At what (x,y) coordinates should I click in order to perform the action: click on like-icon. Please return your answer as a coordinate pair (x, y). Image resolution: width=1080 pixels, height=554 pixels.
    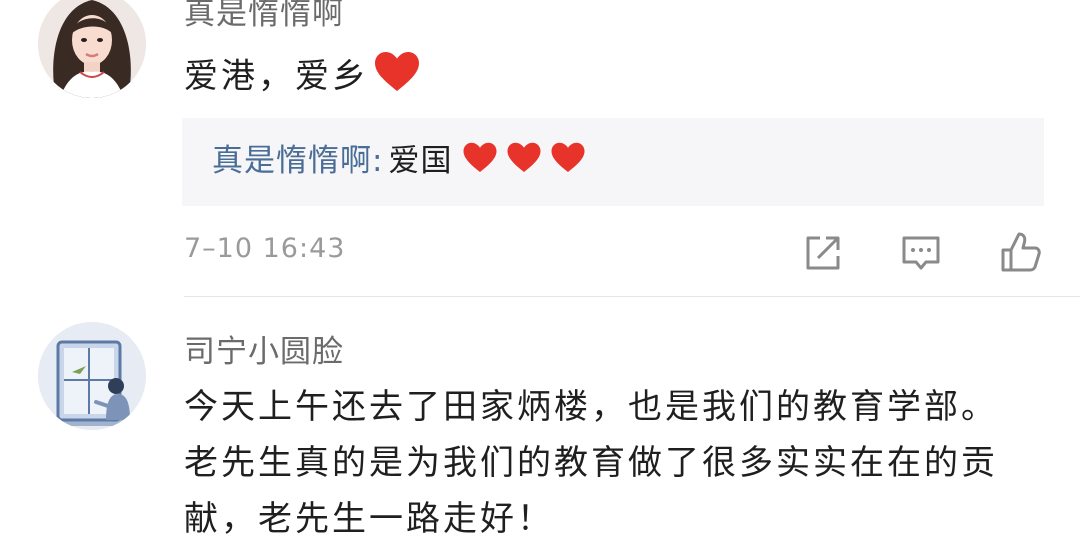
    Looking at the image, I should click on (1021, 252).